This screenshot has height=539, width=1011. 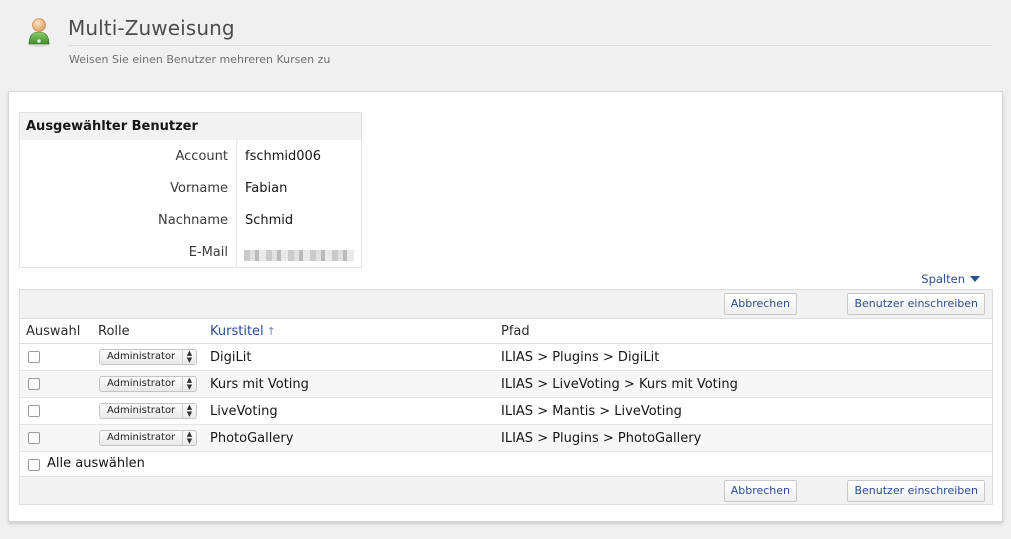 I want to click on page-title: Multi-Zuweisung, so click(x=151, y=28).